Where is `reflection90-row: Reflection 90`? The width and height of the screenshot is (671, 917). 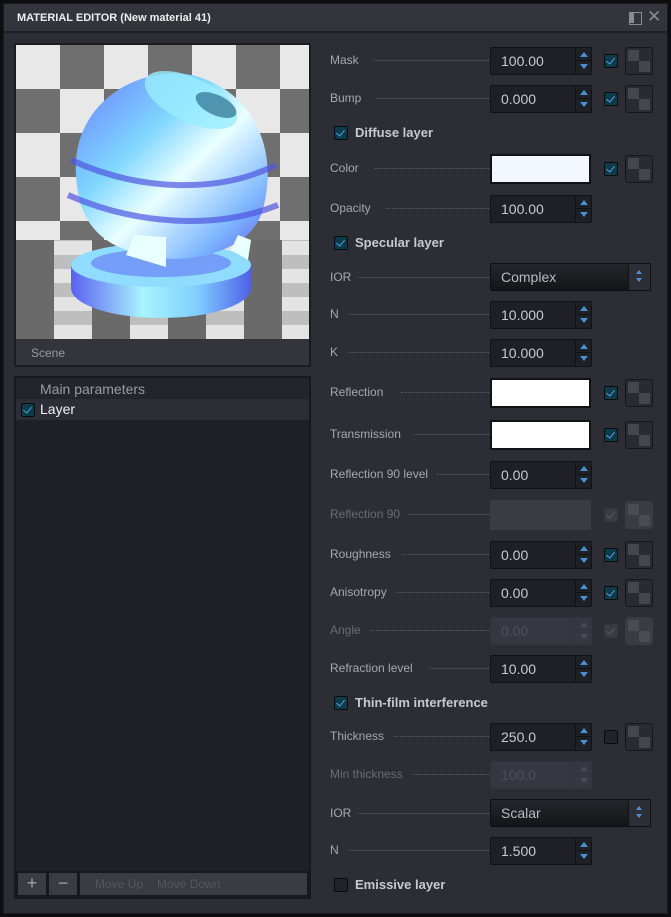
reflection90-row: Reflection 90 is located at coordinates (495, 515).